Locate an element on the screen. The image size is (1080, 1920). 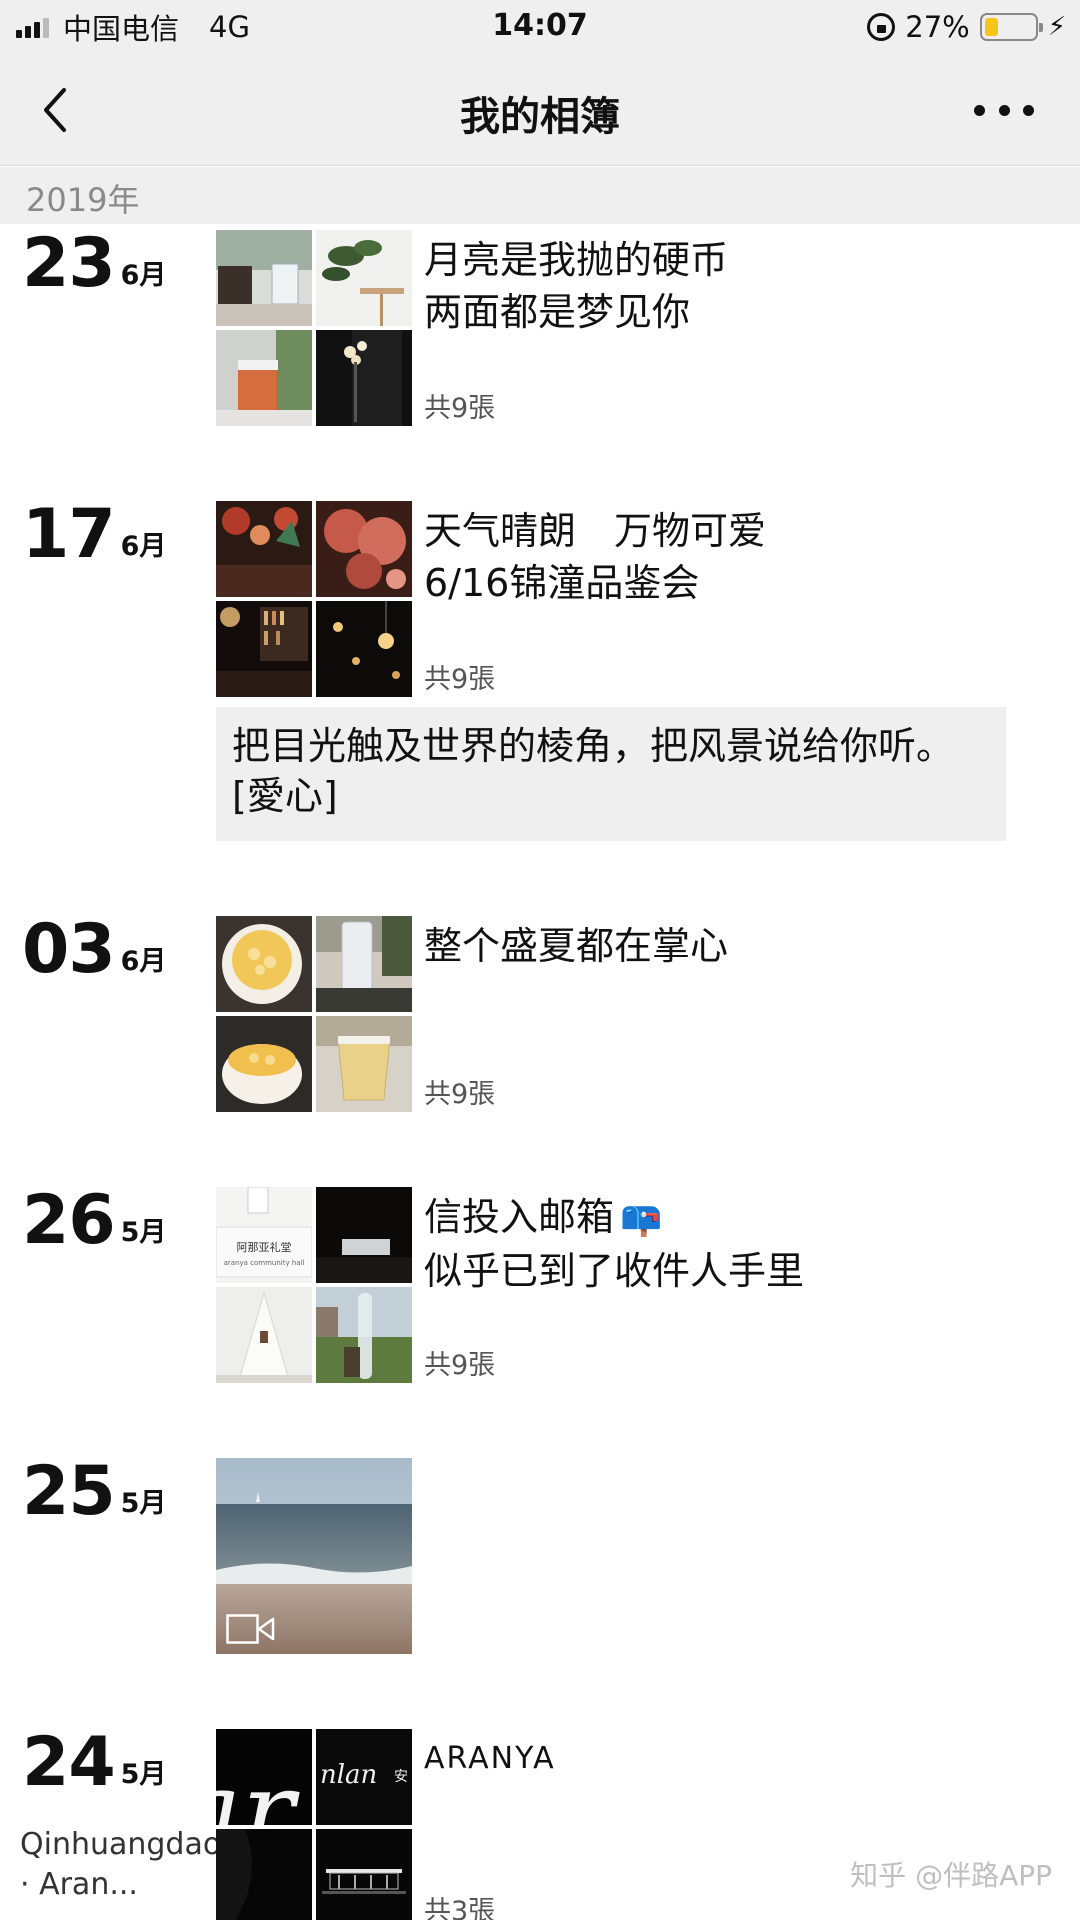
more-button is located at coordinates (1004, 110).